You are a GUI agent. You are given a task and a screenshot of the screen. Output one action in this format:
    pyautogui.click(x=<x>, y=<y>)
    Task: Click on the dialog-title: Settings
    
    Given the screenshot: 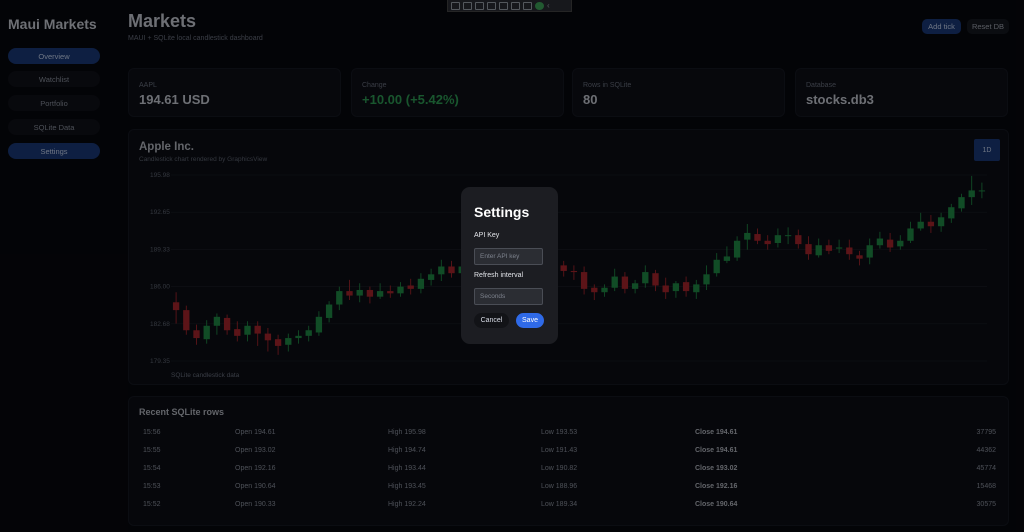 What is the action you would take?
    pyautogui.click(x=502, y=212)
    